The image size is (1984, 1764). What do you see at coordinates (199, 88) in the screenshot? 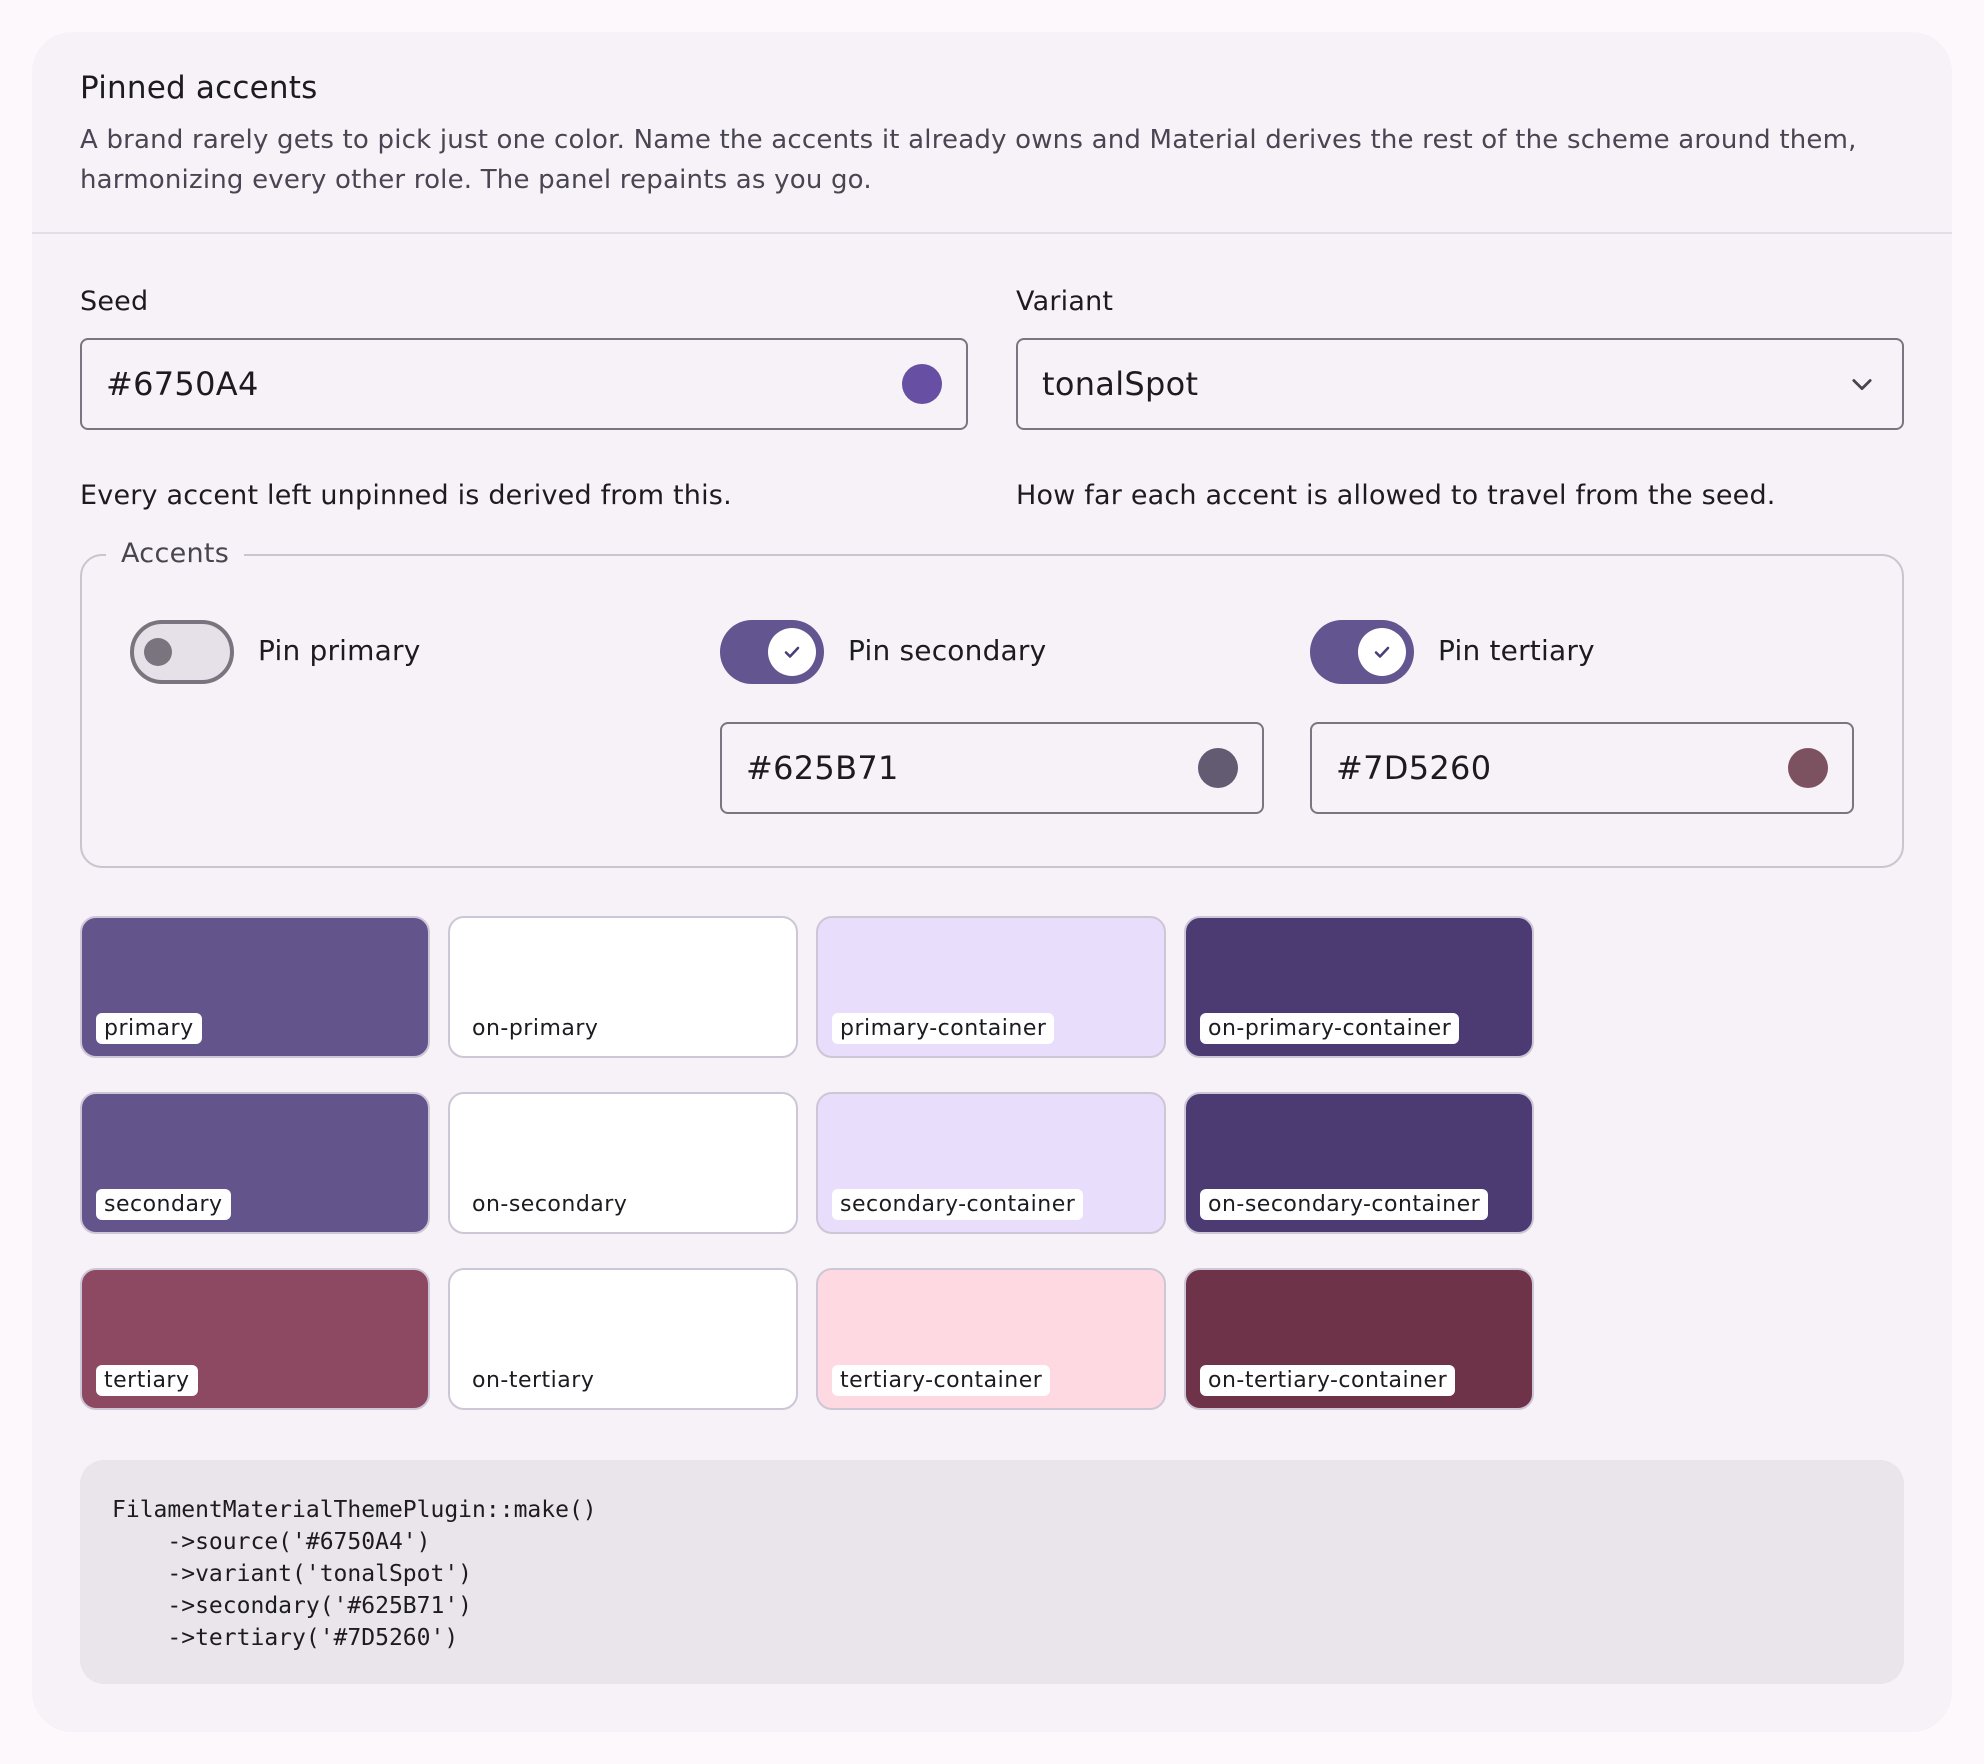
I see `card-title: Pinned accents` at bounding box center [199, 88].